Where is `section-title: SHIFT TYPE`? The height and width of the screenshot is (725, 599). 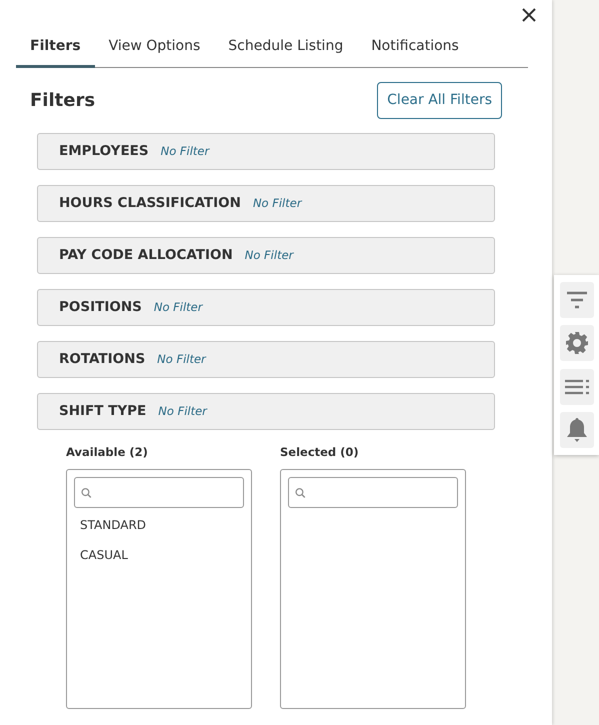 section-title: SHIFT TYPE is located at coordinates (102, 412).